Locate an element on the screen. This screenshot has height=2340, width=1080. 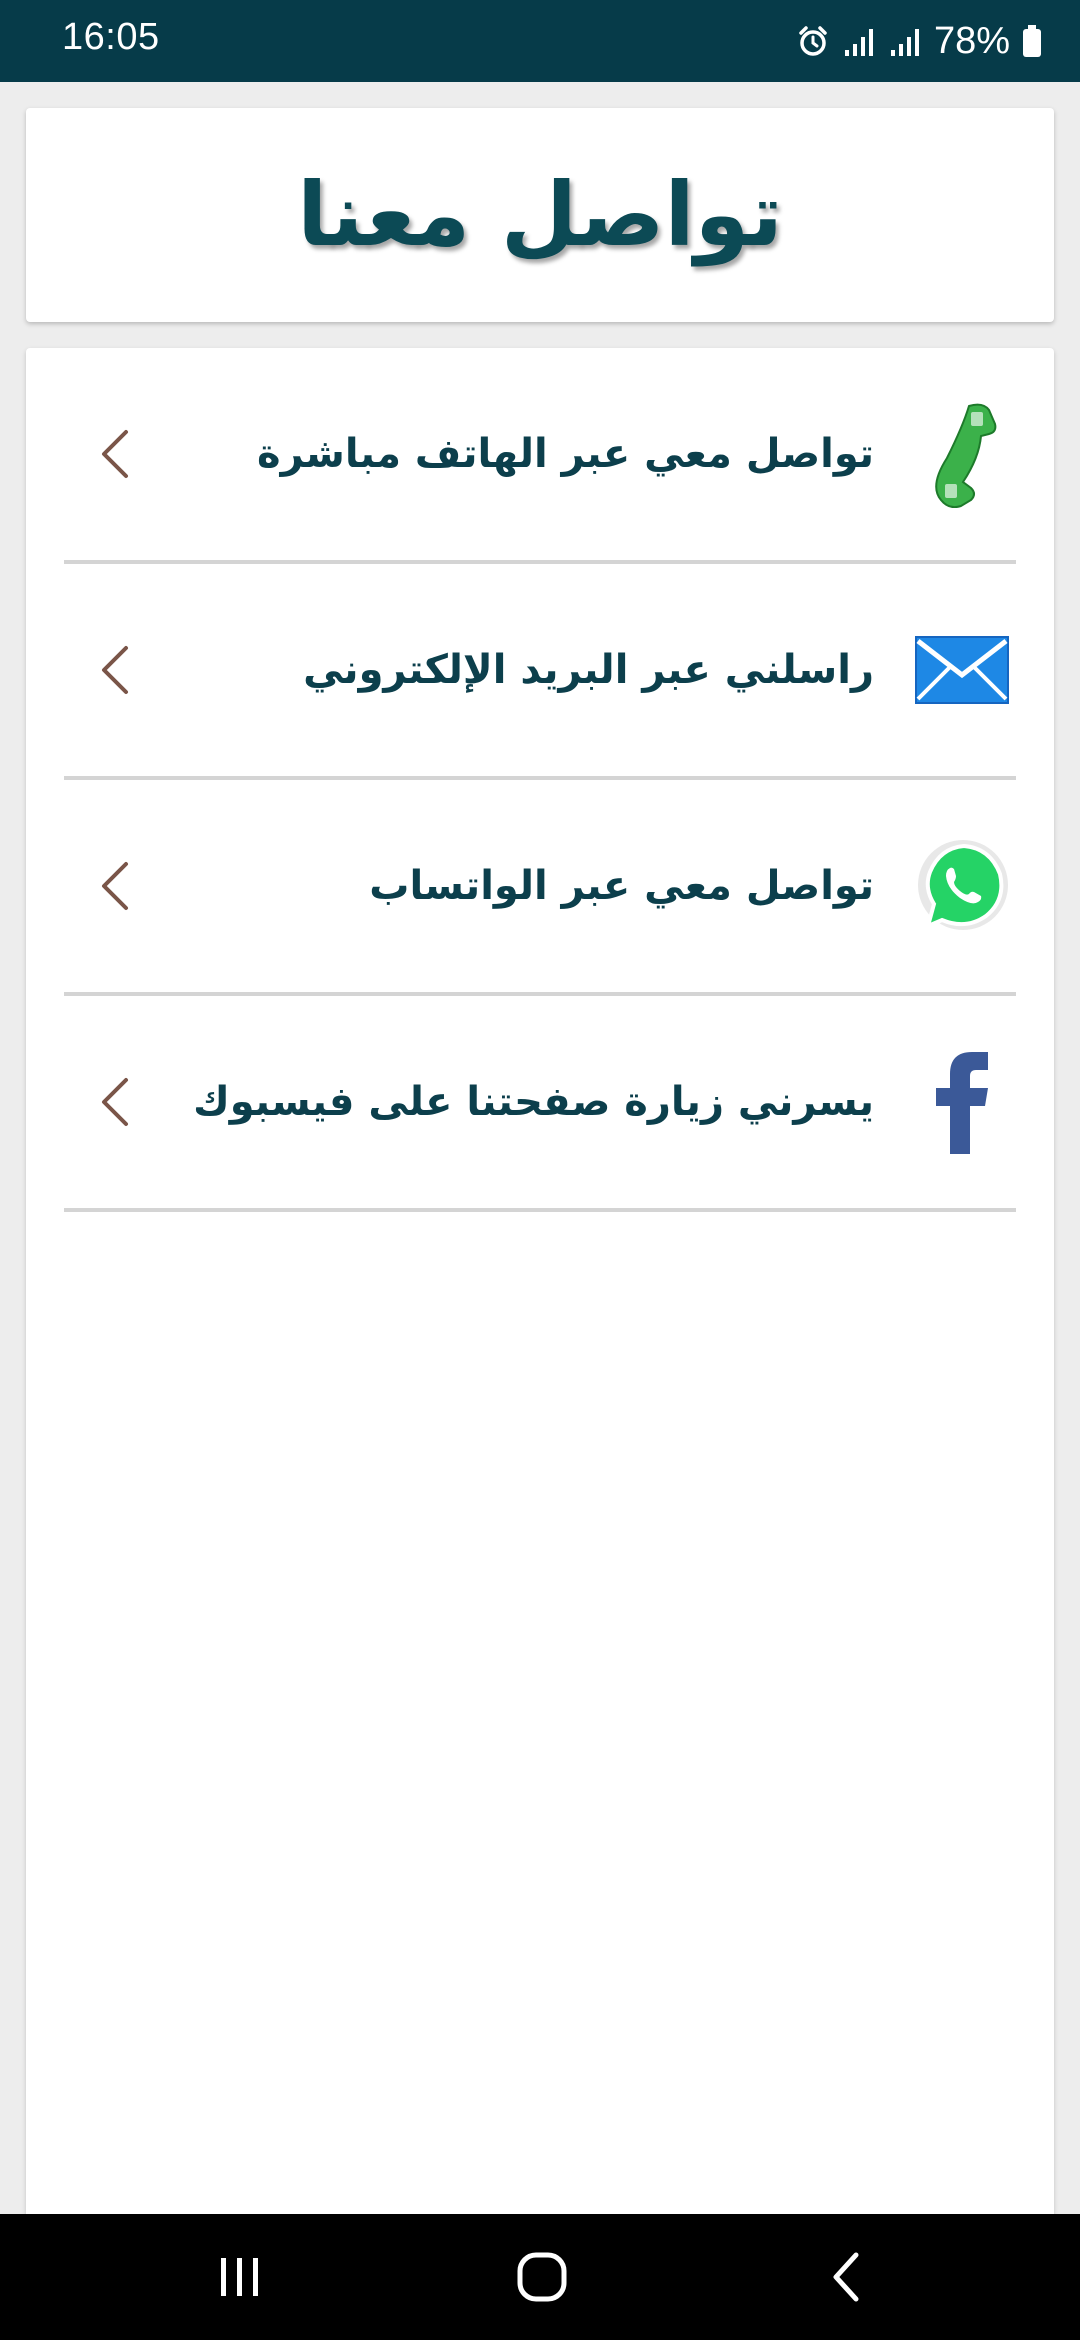
phone-icon is located at coordinates (962, 454).